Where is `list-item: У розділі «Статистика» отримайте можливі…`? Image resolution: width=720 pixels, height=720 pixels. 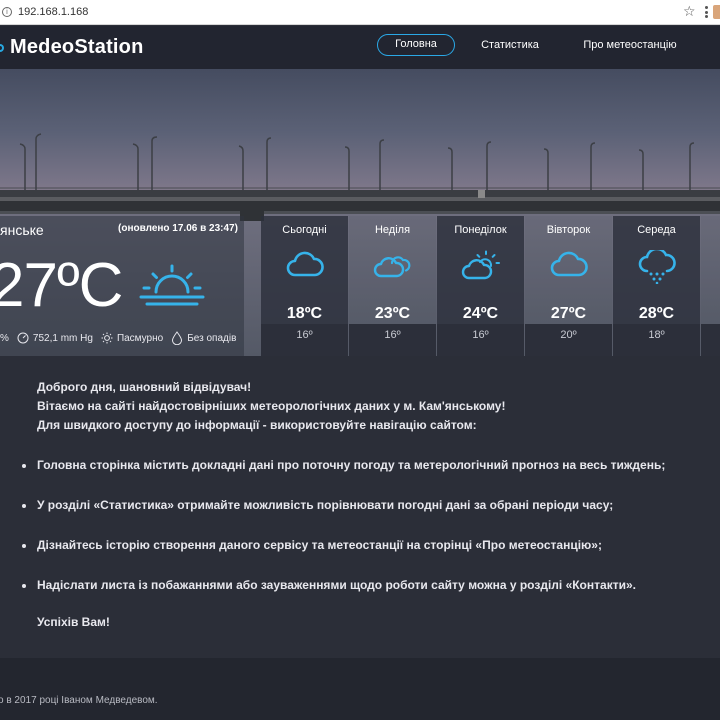
list-item: У розділі «Статистика» отримайте можливі… is located at coordinates (343, 516).